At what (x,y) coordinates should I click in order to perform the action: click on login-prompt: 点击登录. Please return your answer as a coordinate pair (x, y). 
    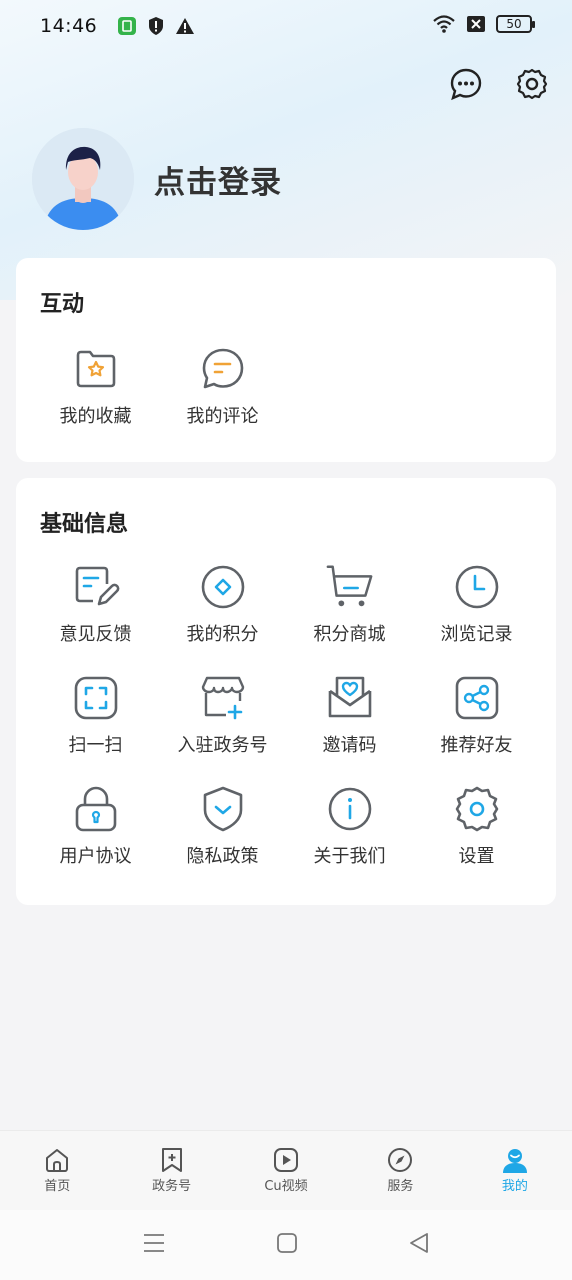
    Looking at the image, I should click on (218, 179).